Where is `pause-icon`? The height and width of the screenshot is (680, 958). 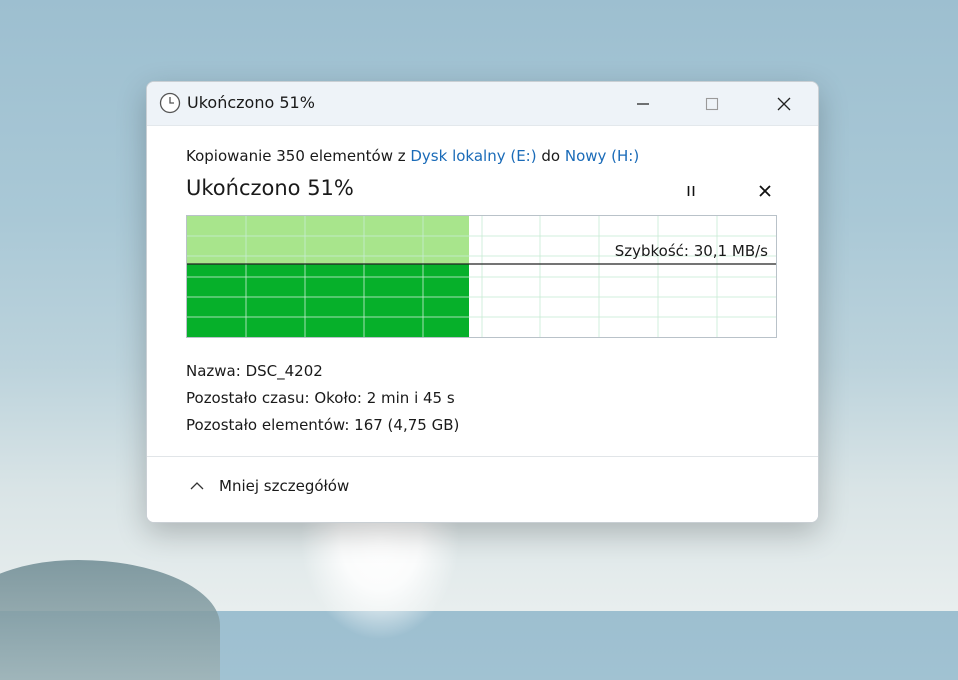
pause-icon is located at coordinates (691, 191).